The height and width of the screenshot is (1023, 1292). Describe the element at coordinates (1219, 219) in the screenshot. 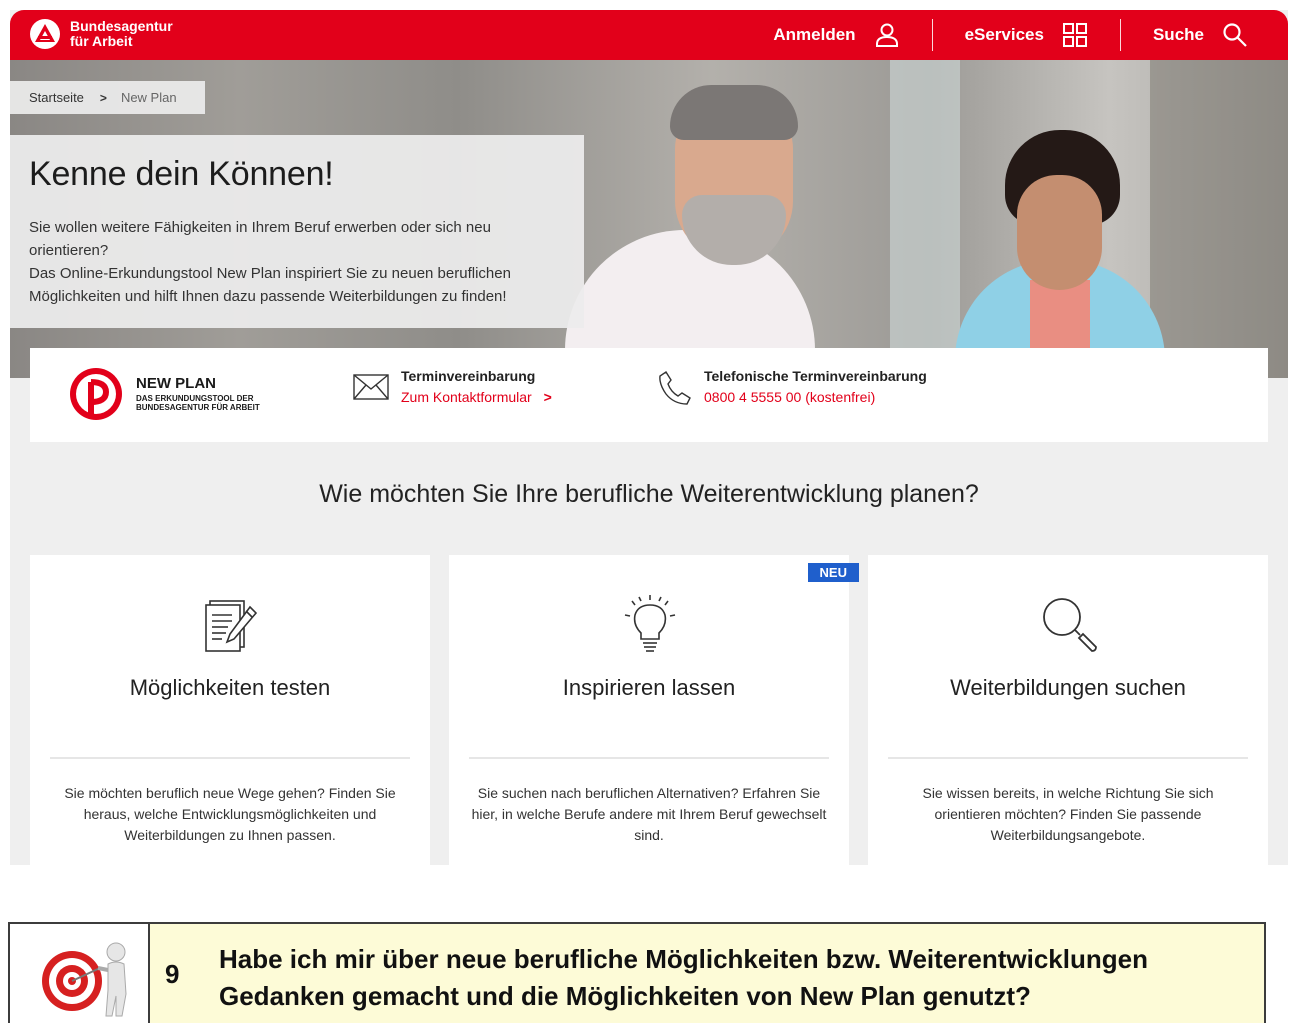

I see `hero-background-shadow` at that location.